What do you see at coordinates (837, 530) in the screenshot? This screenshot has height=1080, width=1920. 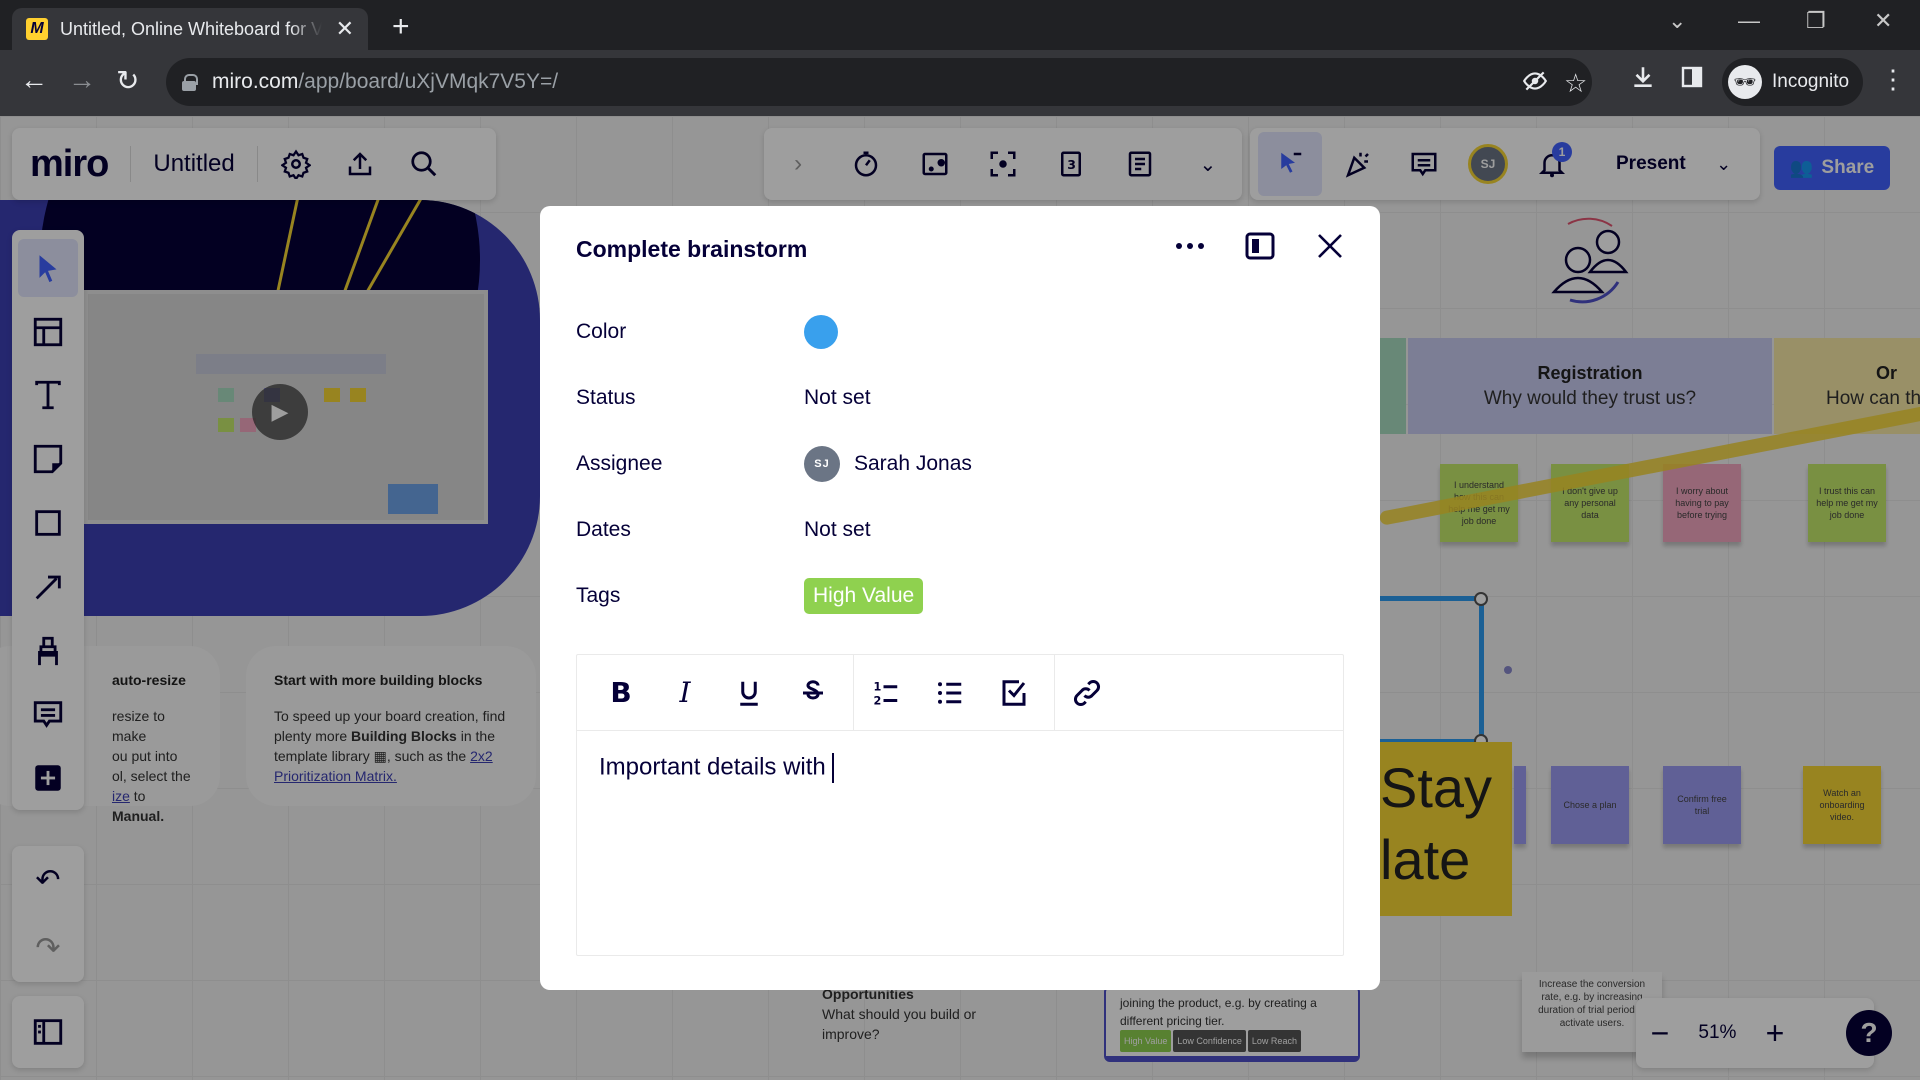 I see `dates-value: Not set` at bounding box center [837, 530].